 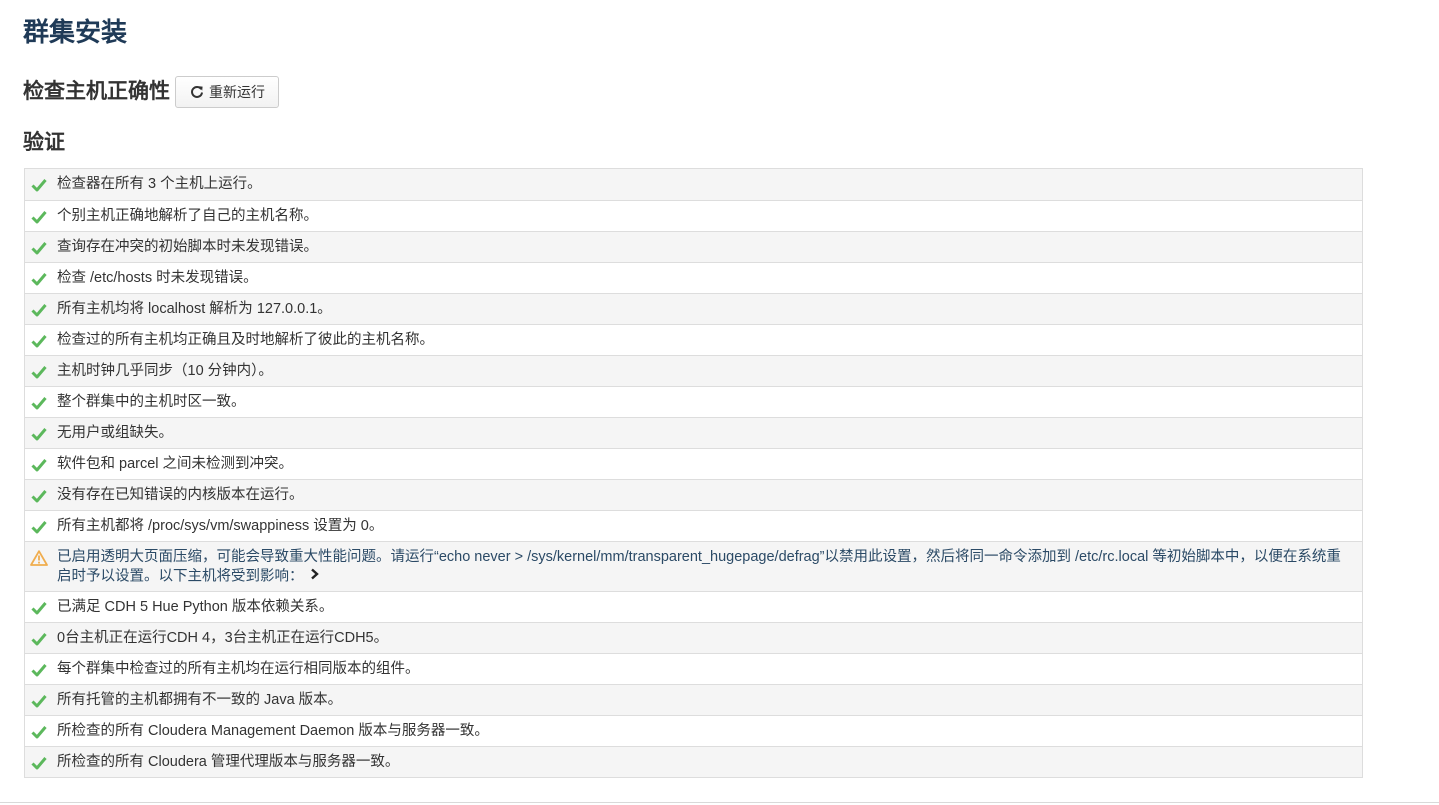 I want to click on check-text: 检查过的所有主机均正确且及时地解析了彼此的主机名称。, so click(x=245, y=340).